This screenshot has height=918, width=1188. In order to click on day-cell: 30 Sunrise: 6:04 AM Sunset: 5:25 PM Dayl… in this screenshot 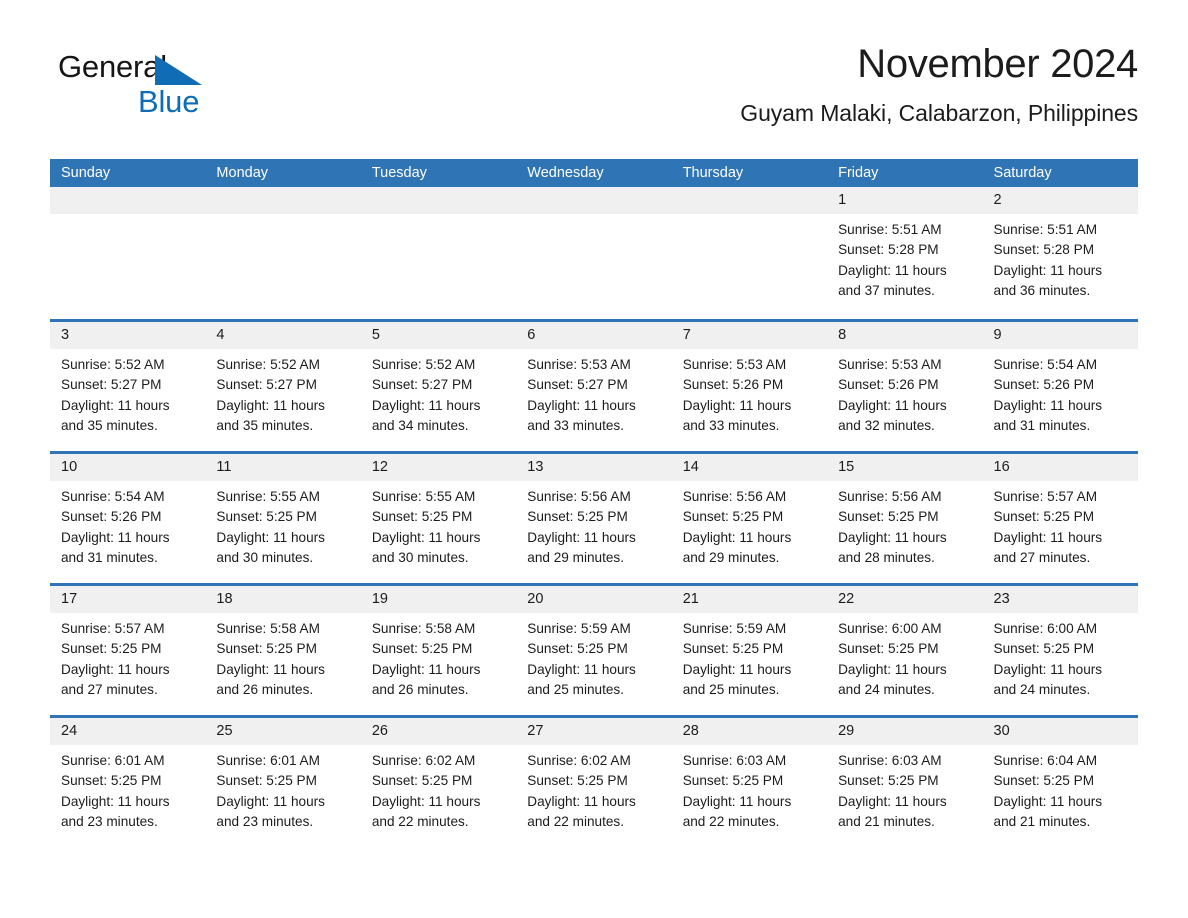, I will do `click(1060, 782)`.